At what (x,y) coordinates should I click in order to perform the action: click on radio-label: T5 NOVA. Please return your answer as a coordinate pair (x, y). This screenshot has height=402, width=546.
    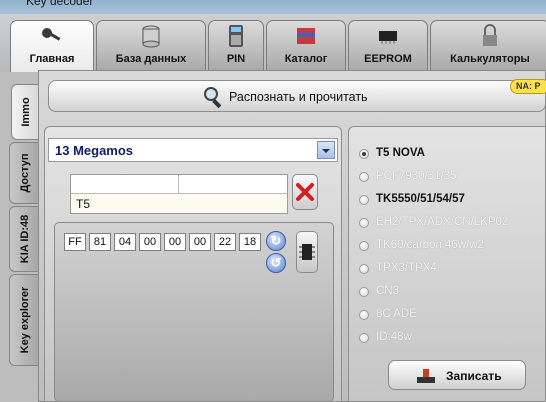
    Looking at the image, I should click on (400, 153).